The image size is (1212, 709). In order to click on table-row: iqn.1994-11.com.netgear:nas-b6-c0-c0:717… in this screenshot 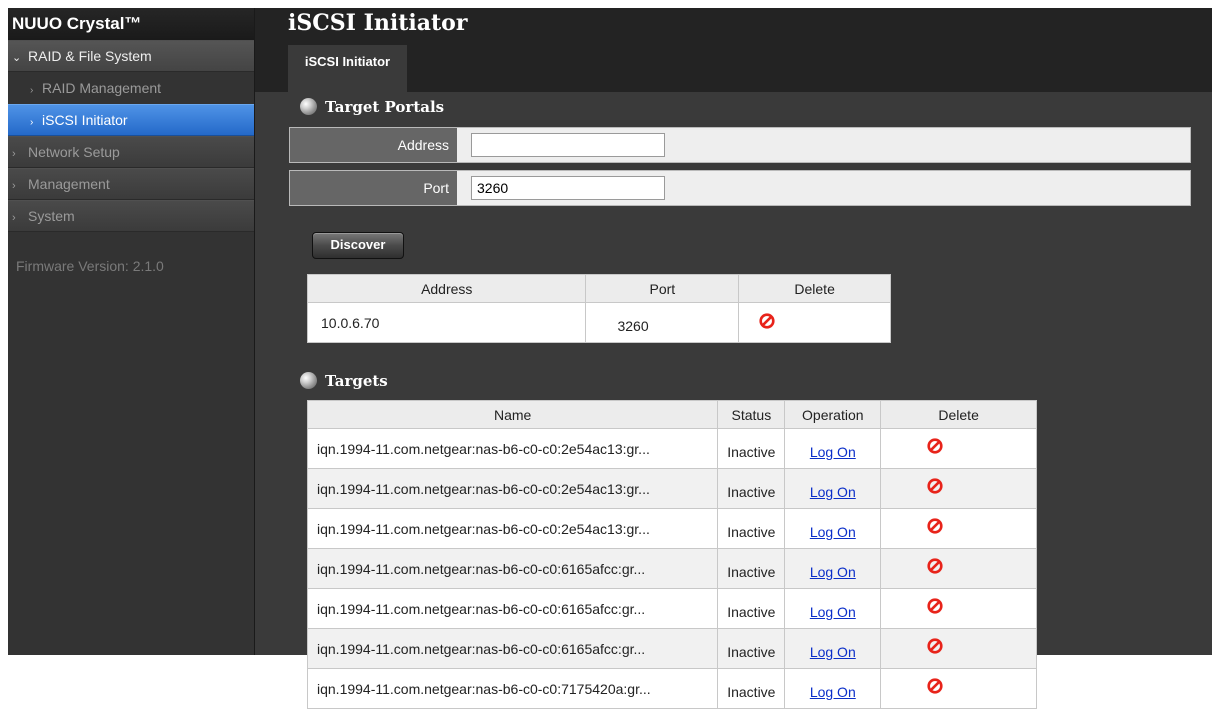, I will do `click(671, 688)`.